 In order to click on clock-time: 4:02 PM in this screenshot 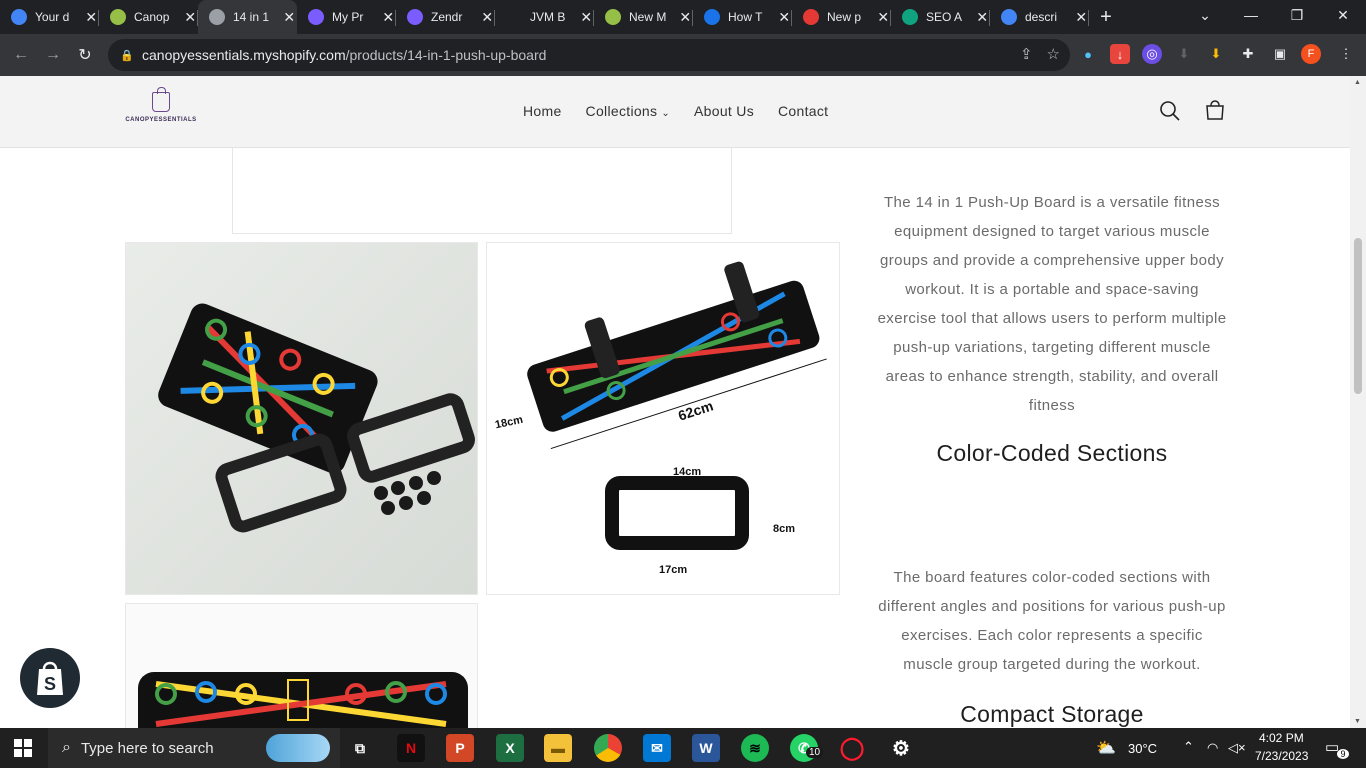, I will do `click(1281, 738)`.